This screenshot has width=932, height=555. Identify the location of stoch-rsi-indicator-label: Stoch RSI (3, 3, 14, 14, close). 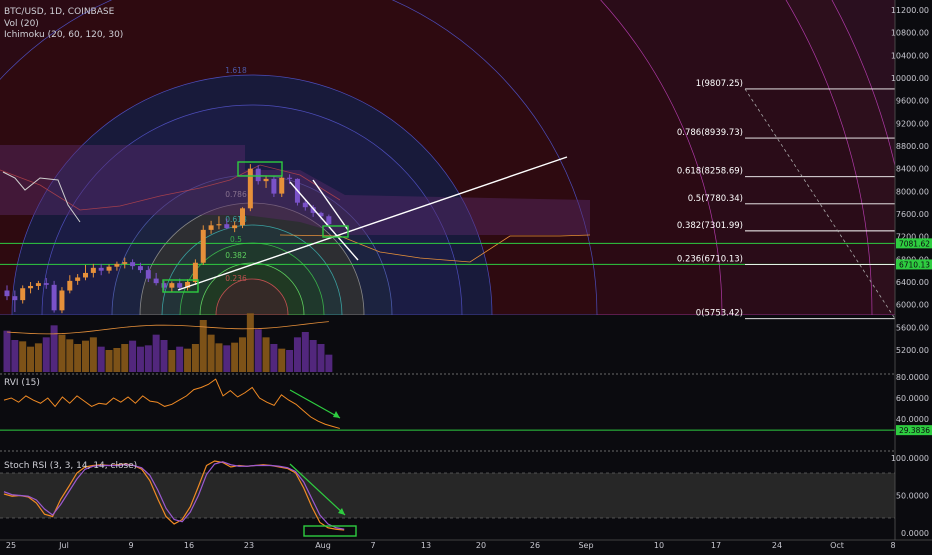
(70, 466).